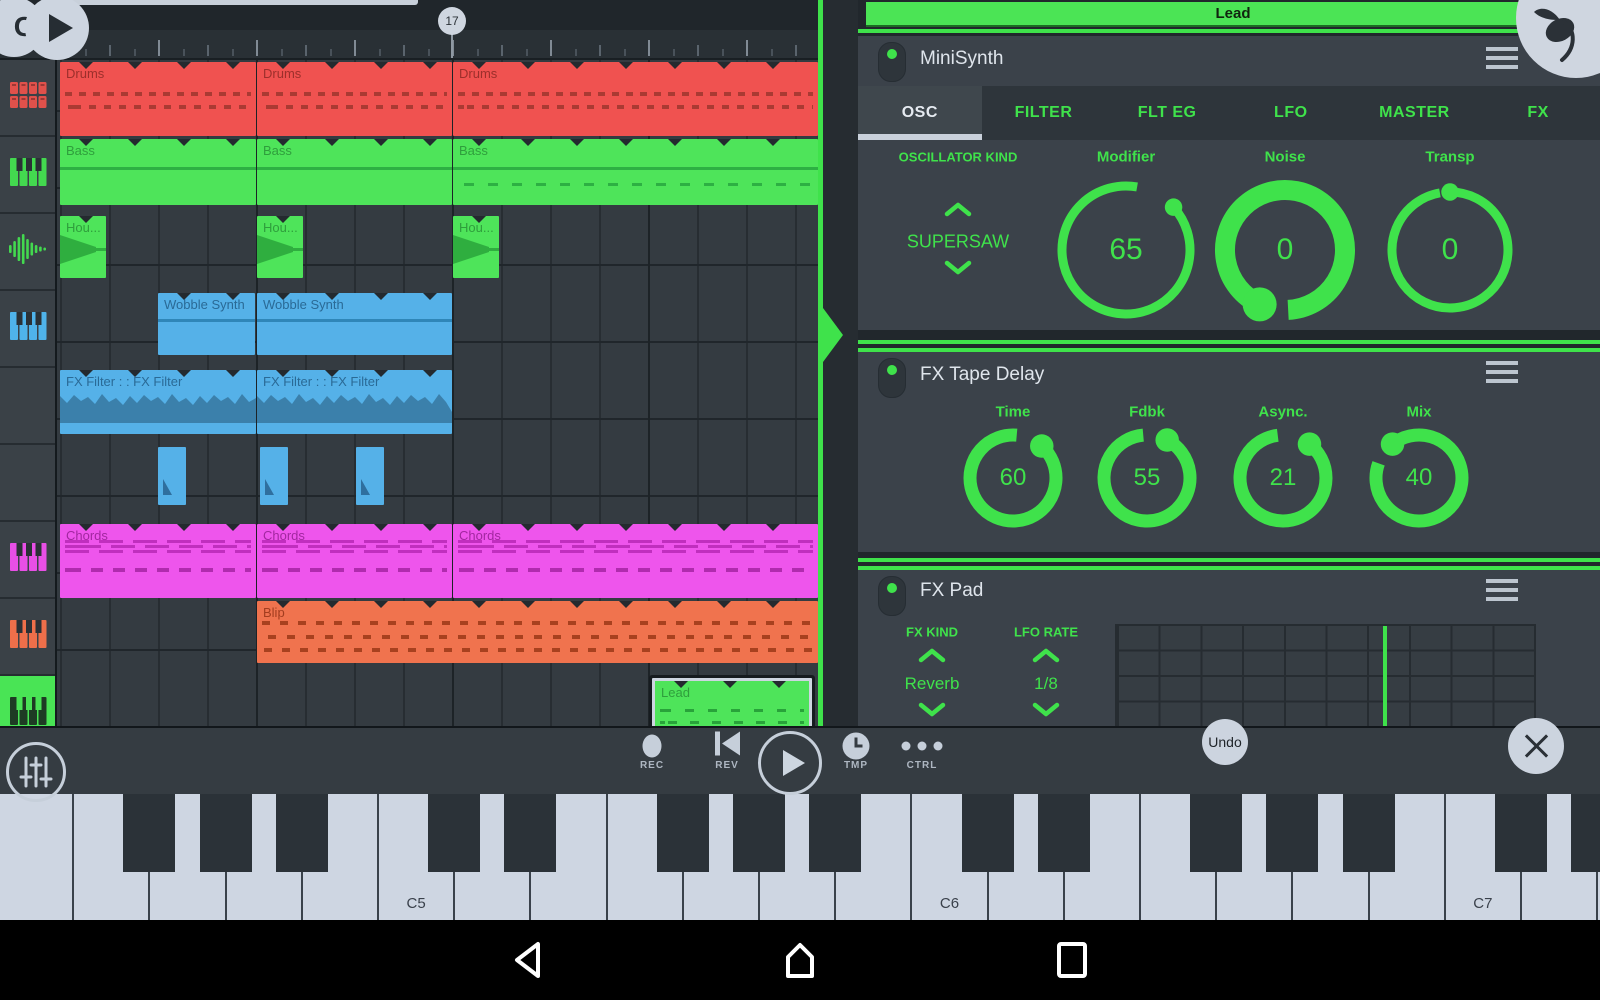 Image resolution: width=1600 pixels, height=1000 pixels. What do you see at coordinates (892, 596) in the screenshot?
I see `fx-pad-enable-toggle` at bounding box center [892, 596].